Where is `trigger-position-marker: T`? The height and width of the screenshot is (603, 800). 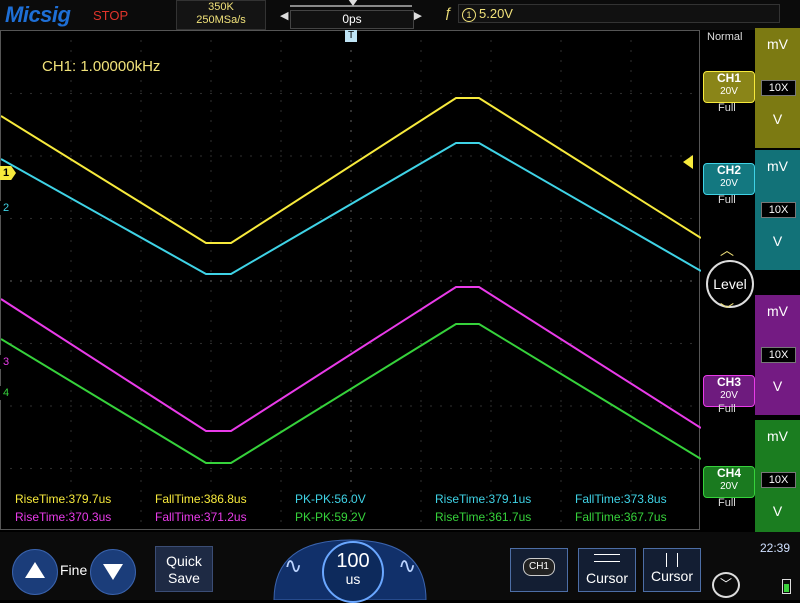
trigger-position-marker: T is located at coordinates (351, 36).